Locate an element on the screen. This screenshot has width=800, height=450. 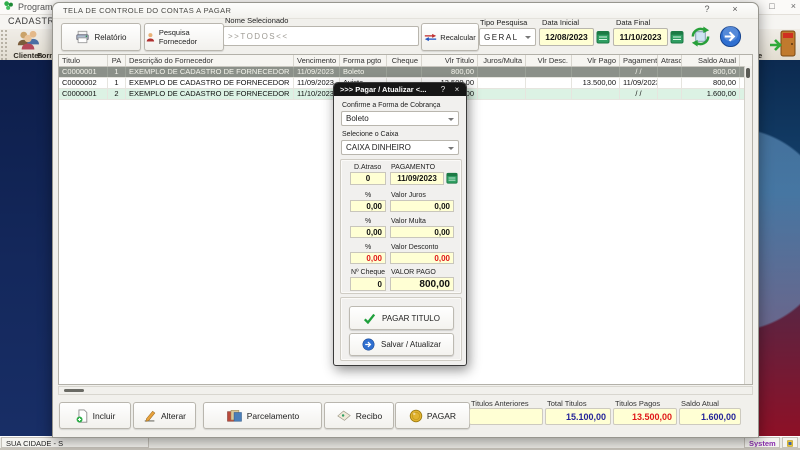
alterar-button: Alterar is located at coordinates (164, 415).